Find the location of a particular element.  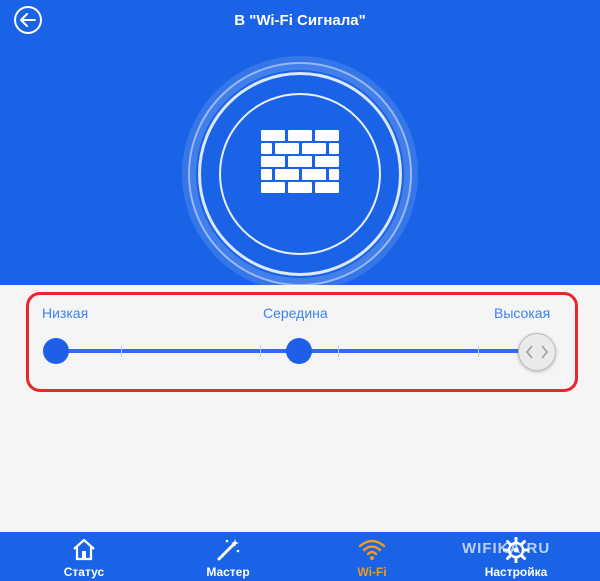

nav-label-settings: Настройка is located at coordinates (516, 572).